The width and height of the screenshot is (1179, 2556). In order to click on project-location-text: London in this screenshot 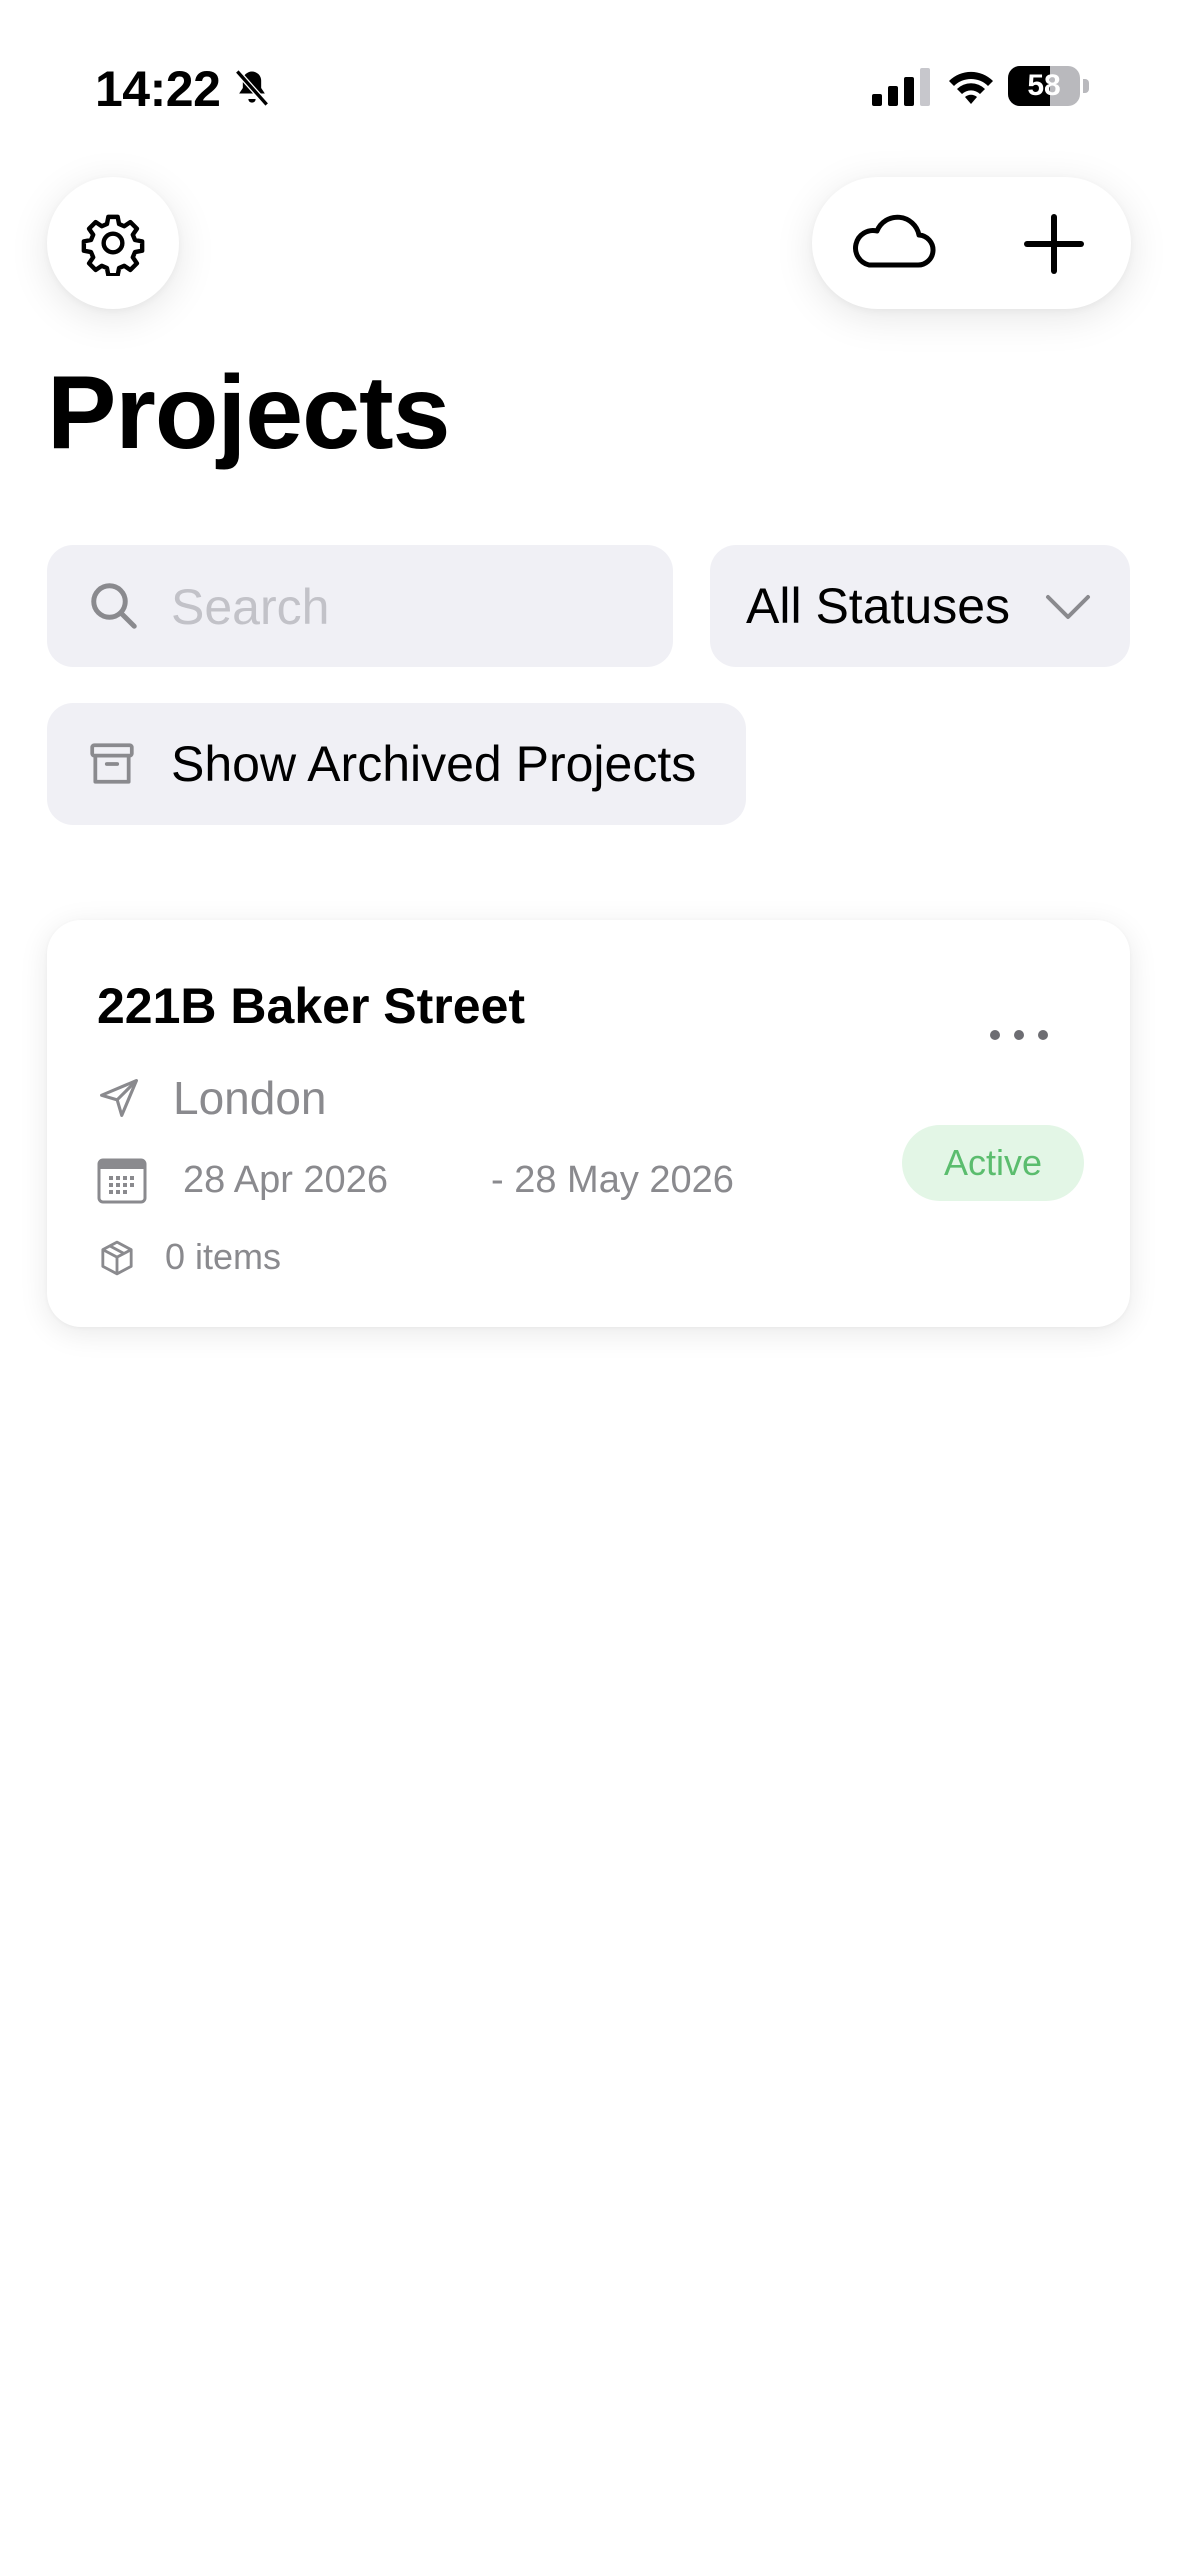, I will do `click(250, 1098)`.